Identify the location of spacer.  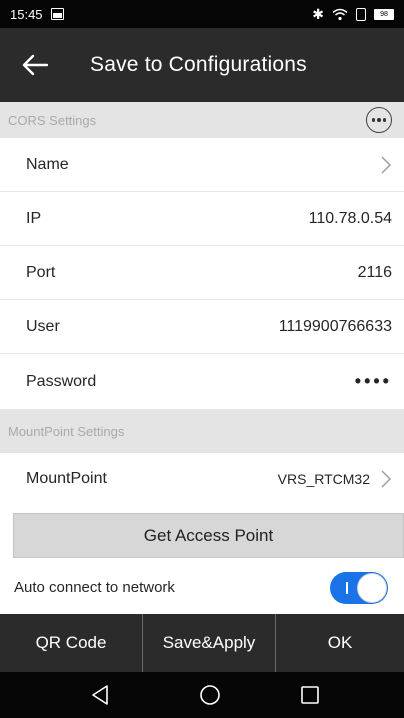
(202, 509).